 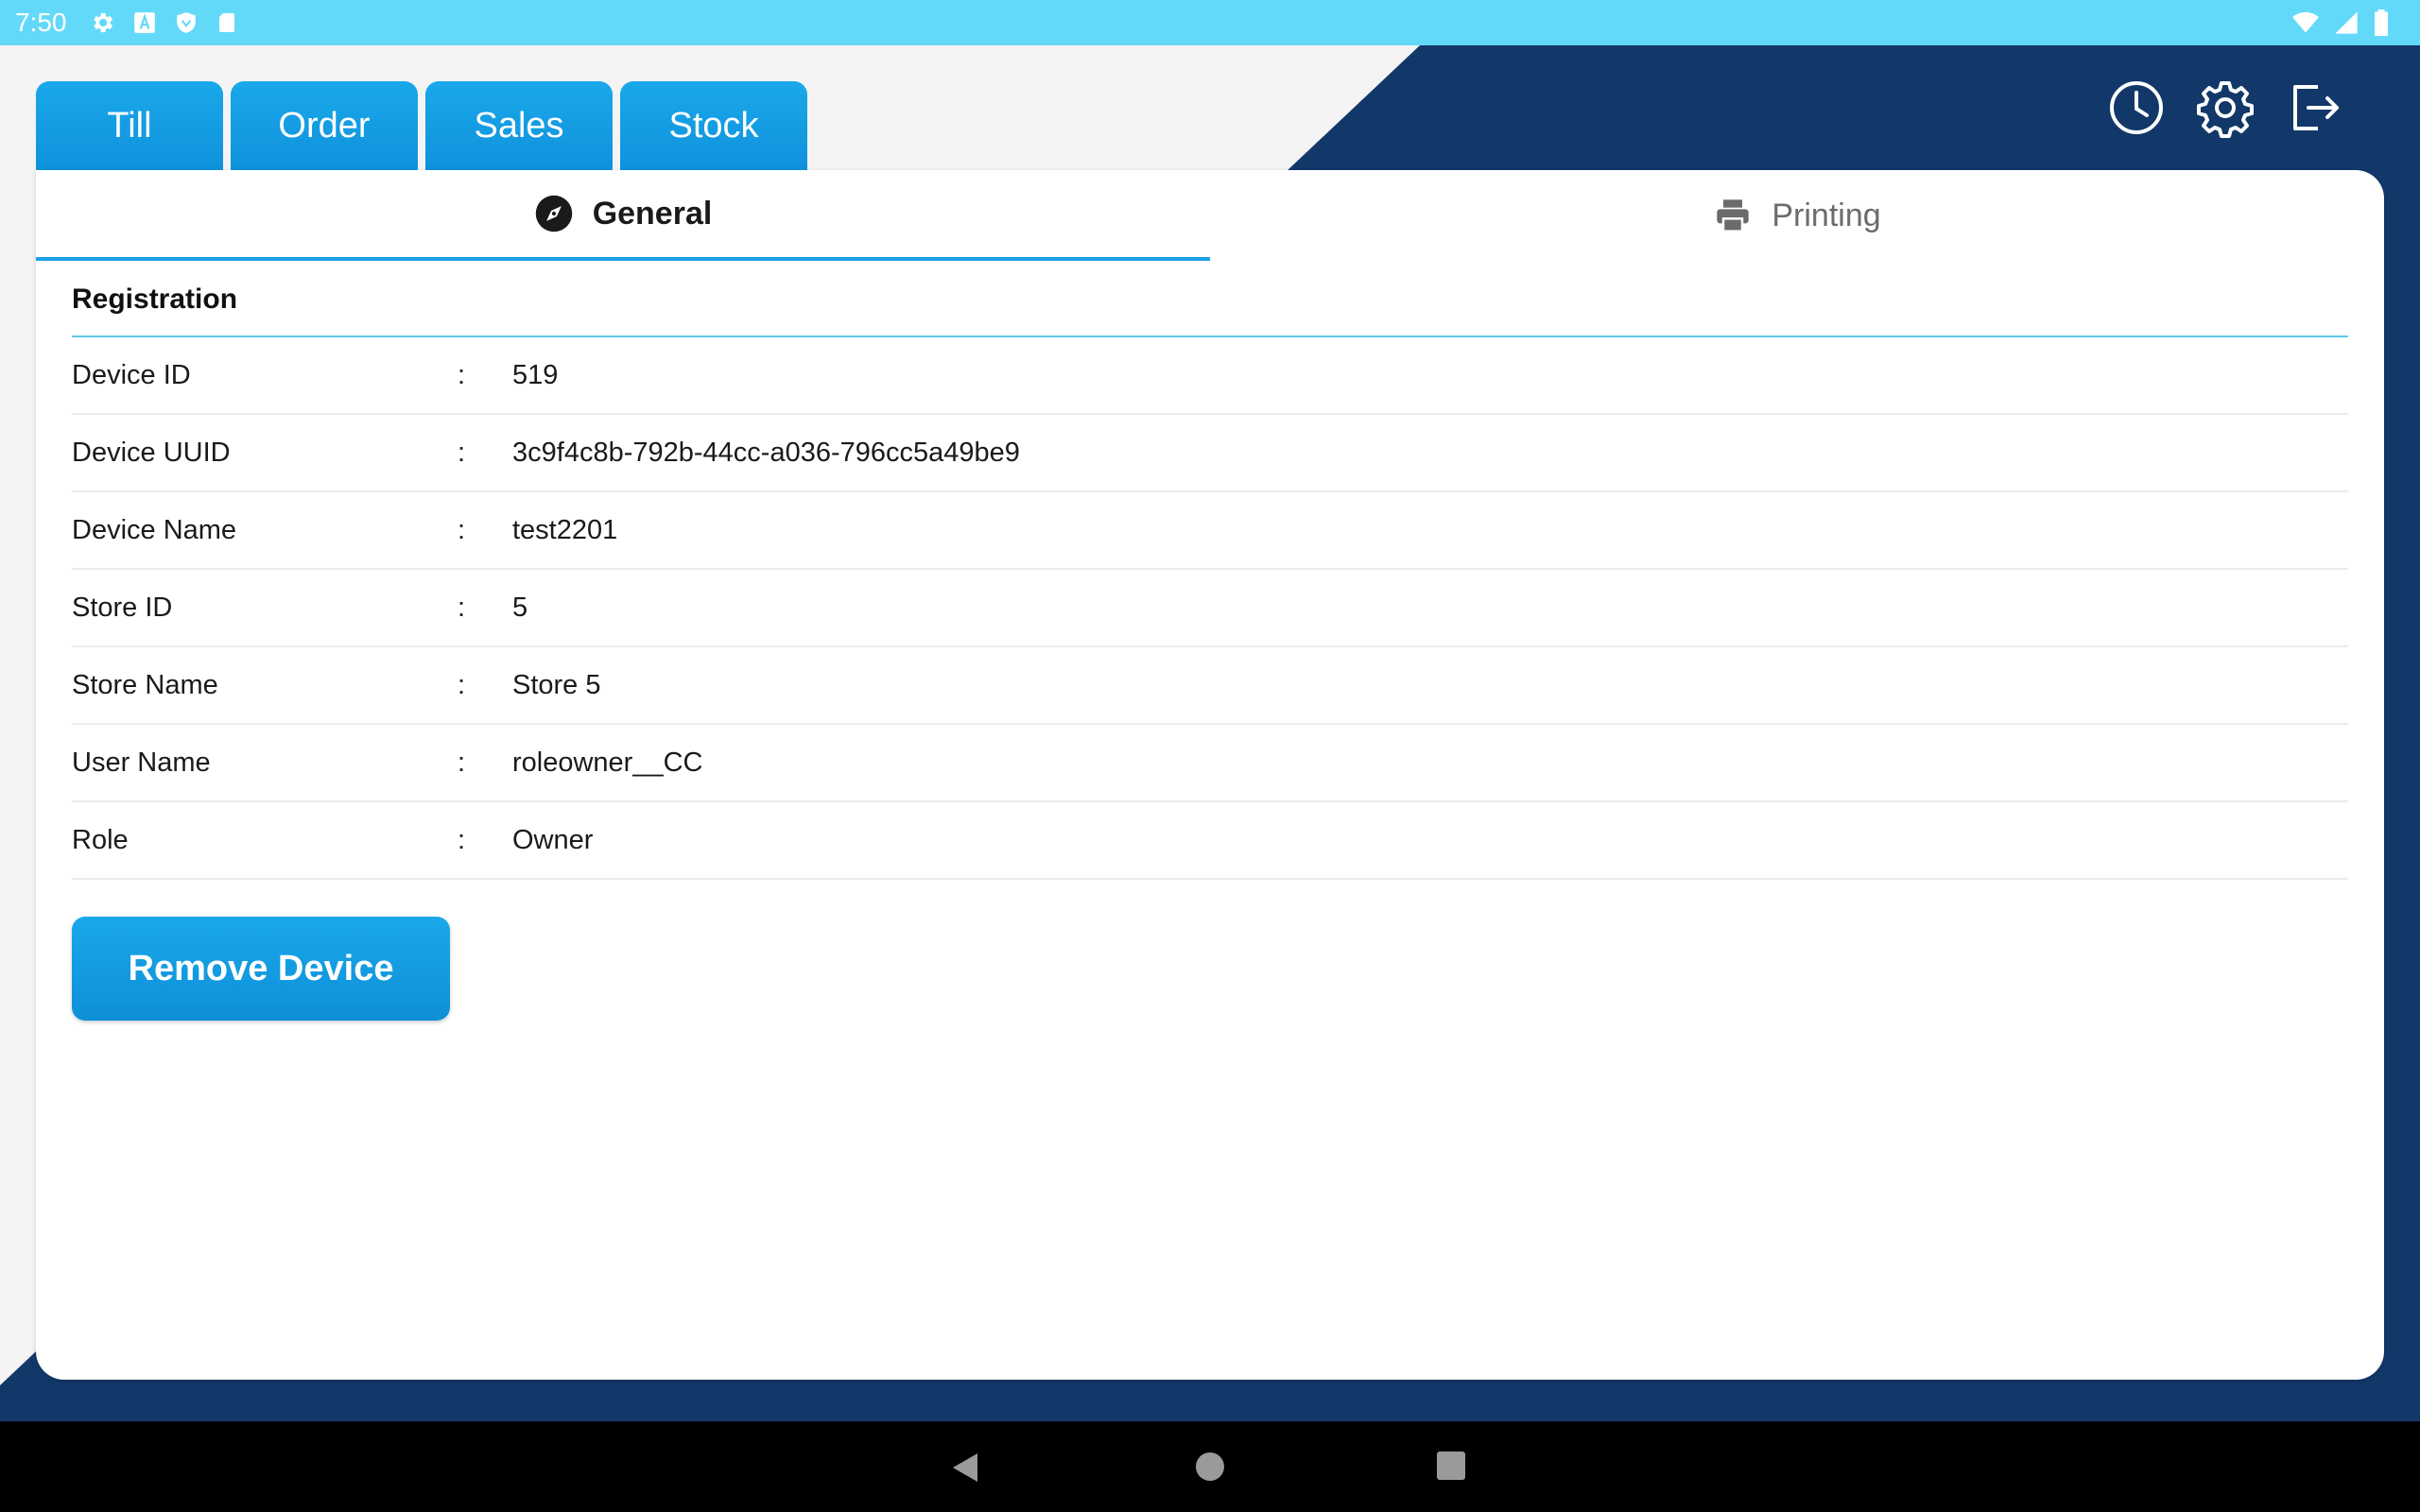 What do you see at coordinates (607, 762) in the screenshot?
I see `row-value: roleowner__CC` at bounding box center [607, 762].